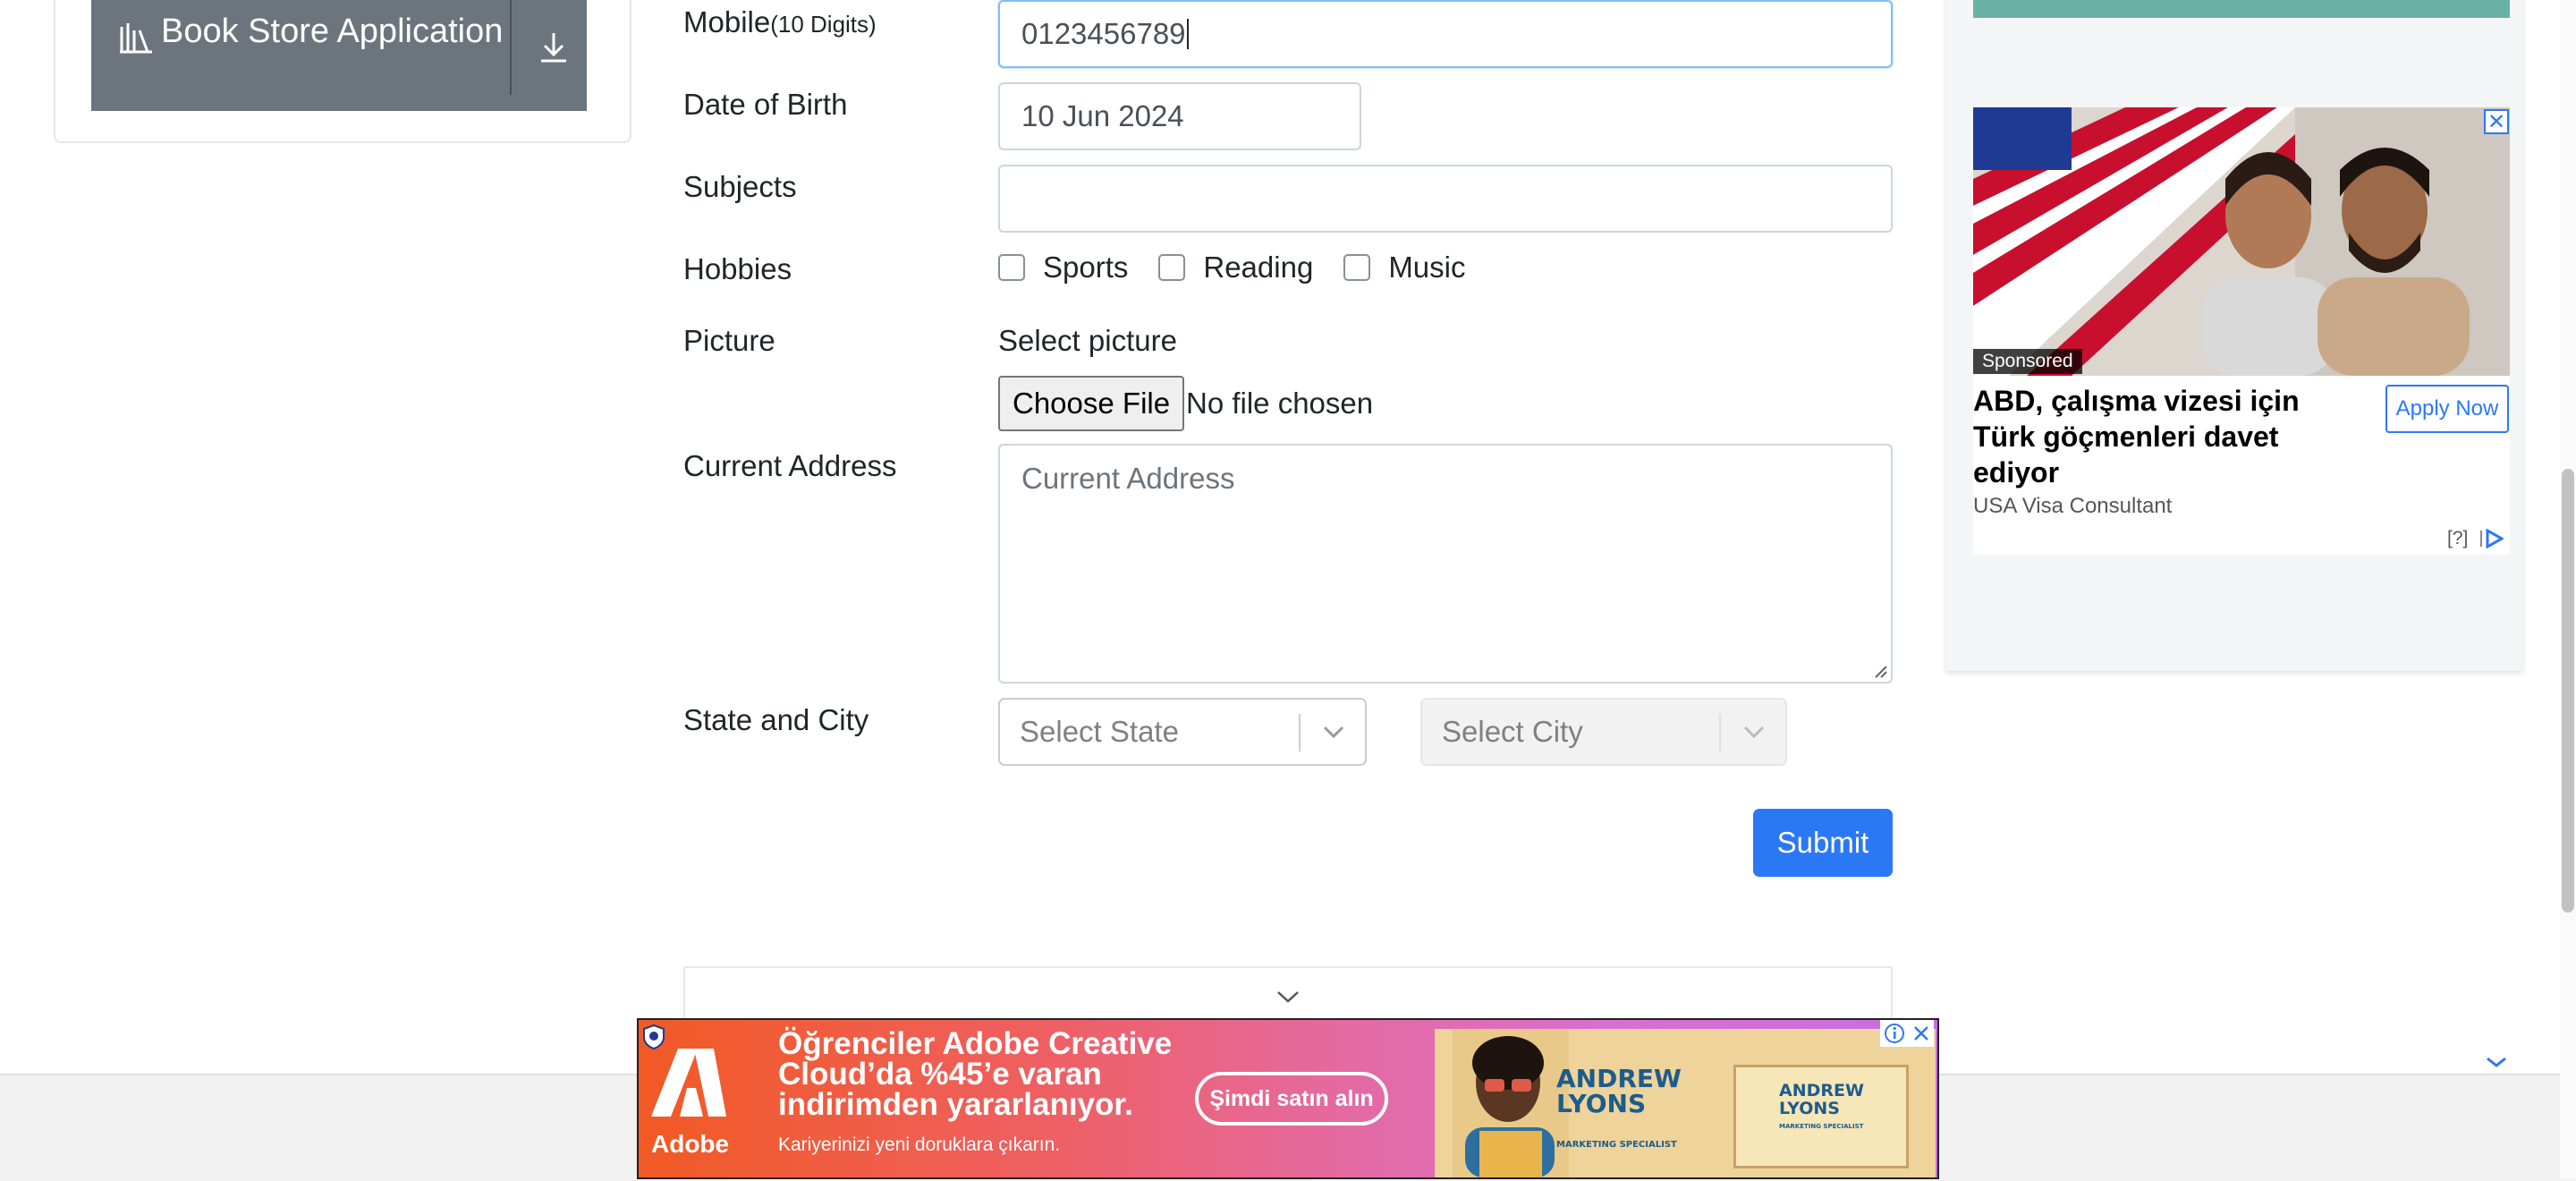  Describe the element at coordinates (554, 47) in the screenshot. I see `download-icon` at that location.